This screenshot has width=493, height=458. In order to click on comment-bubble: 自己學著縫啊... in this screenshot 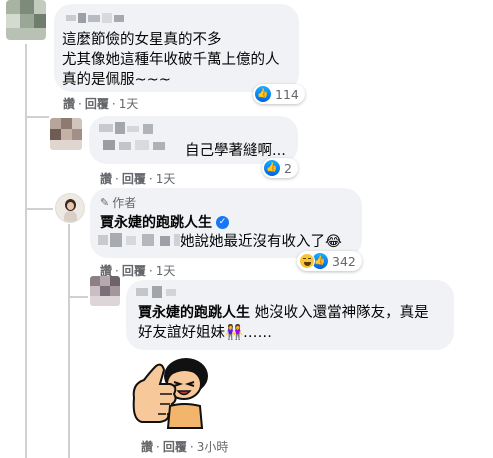, I will do `click(193, 140)`.